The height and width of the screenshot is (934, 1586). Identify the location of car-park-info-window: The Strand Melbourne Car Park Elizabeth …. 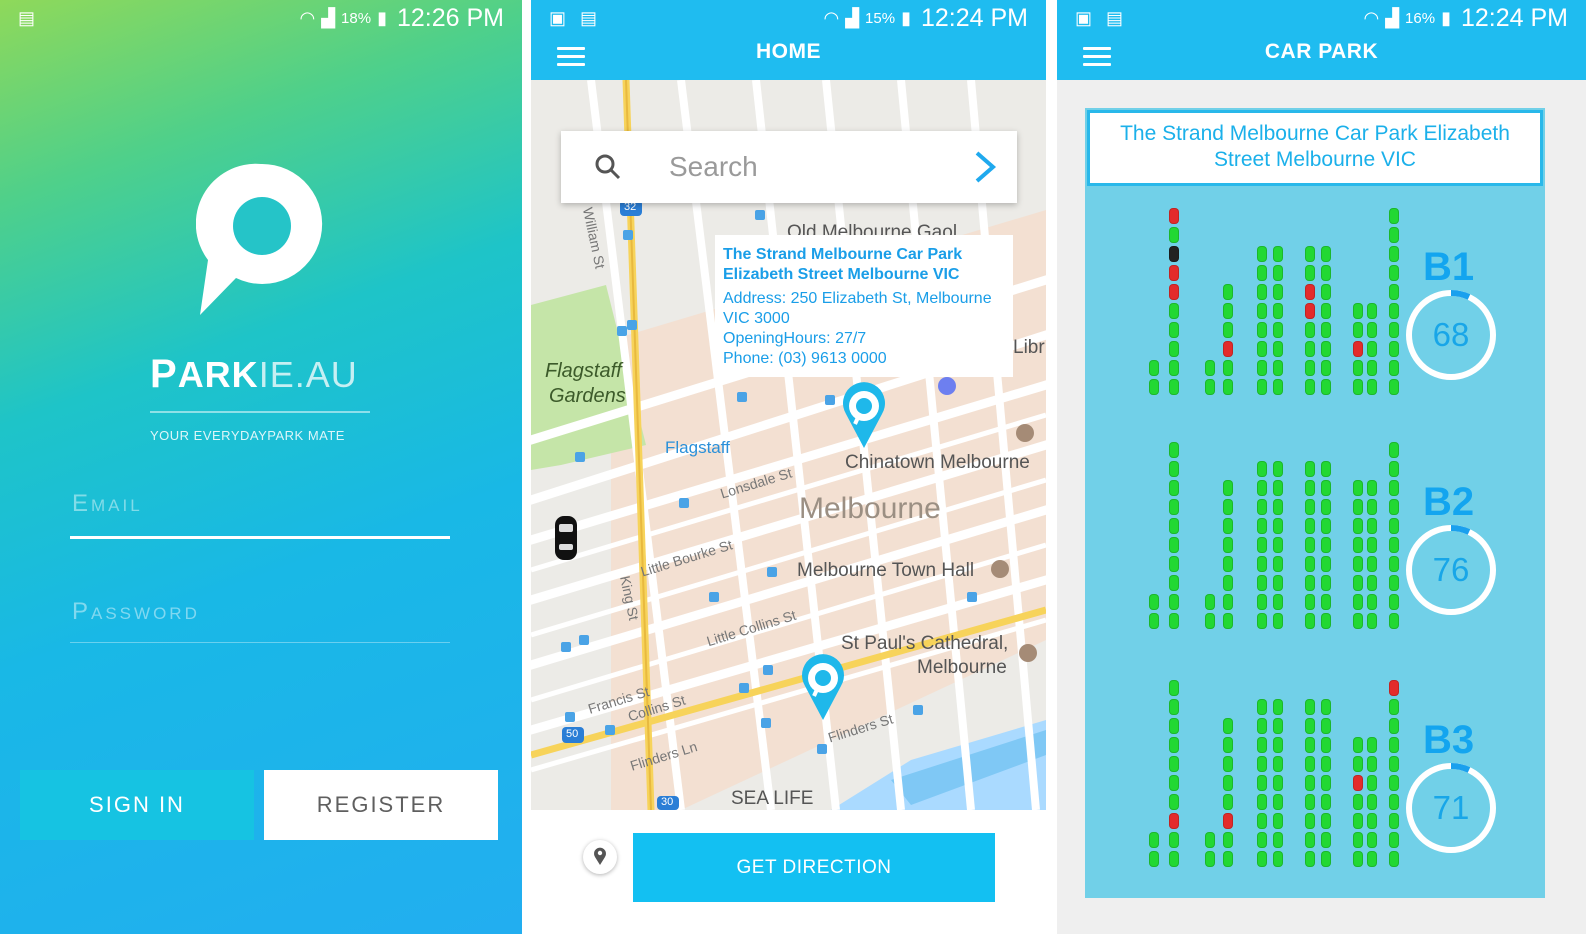
(864, 306).